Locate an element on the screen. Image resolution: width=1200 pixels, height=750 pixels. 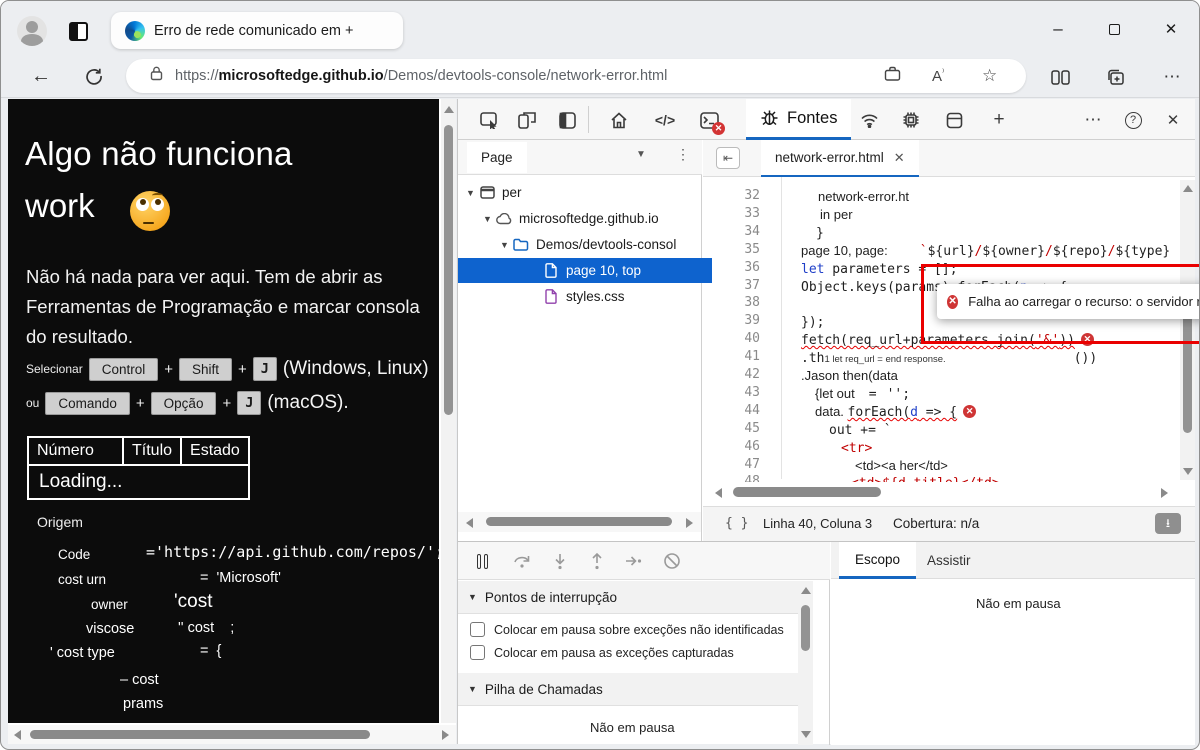
editor-hscrollbar is located at coordinates (949, 493).